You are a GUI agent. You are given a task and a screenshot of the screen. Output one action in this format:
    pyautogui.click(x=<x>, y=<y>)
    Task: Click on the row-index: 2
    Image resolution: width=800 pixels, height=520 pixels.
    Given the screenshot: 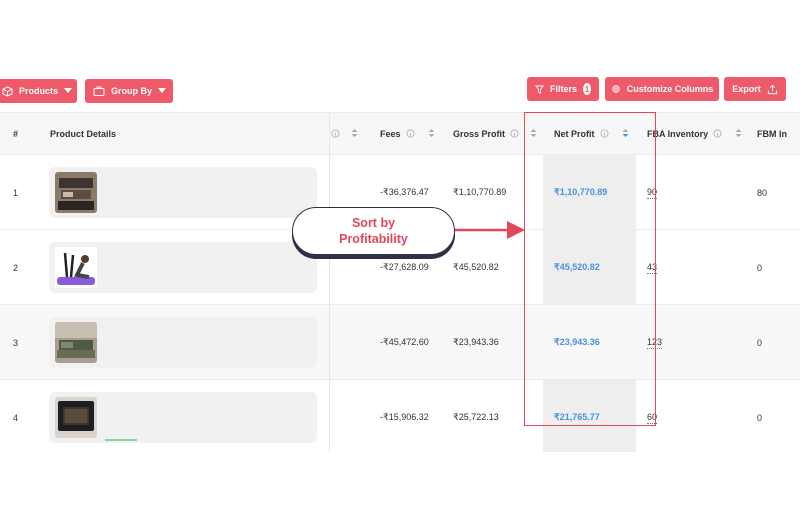 What is the action you would take?
    pyautogui.click(x=16, y=267)
    